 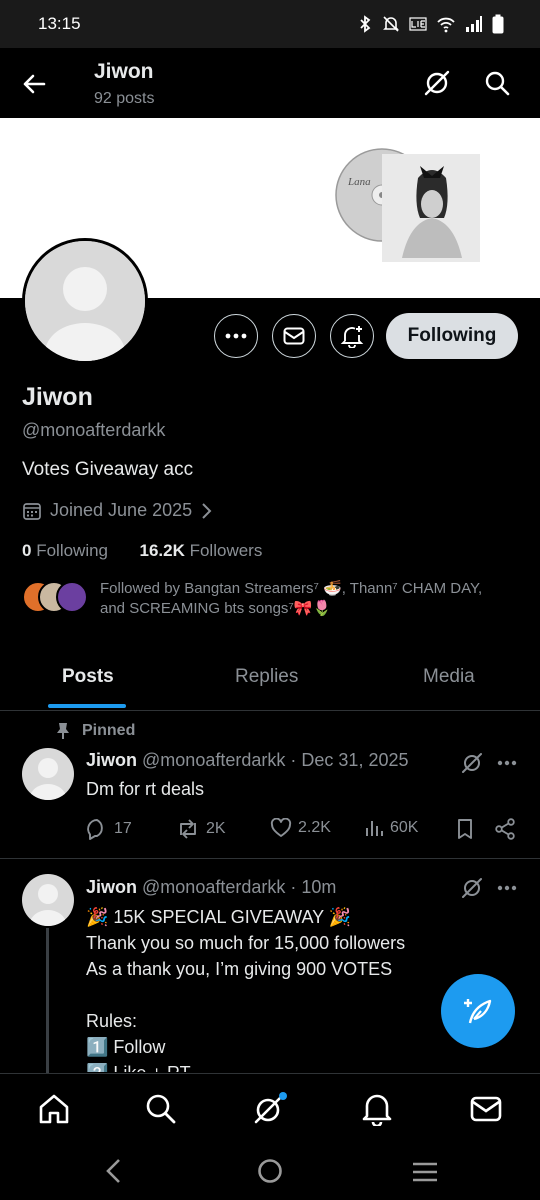 I want to click on like-button: 2.2K, so click(x=300, y=828).